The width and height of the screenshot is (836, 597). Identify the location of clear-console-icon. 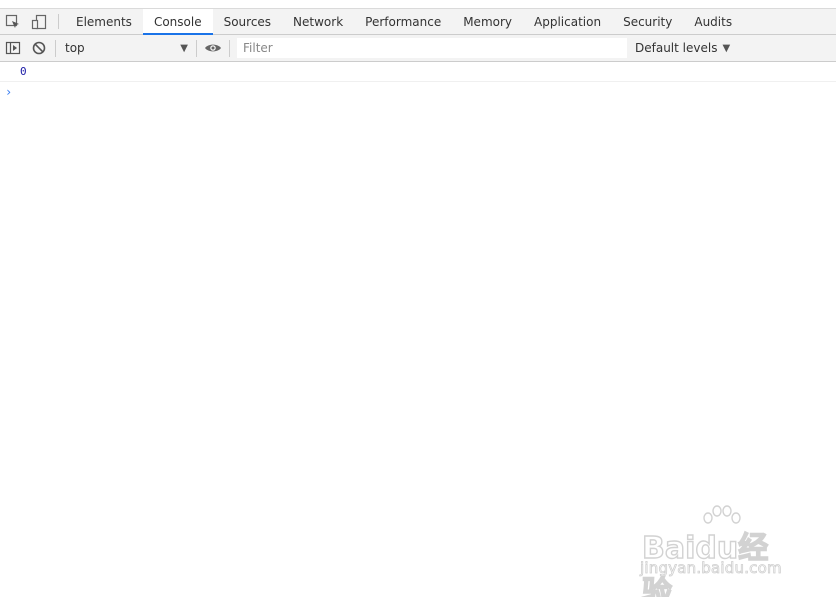
(39, 48).